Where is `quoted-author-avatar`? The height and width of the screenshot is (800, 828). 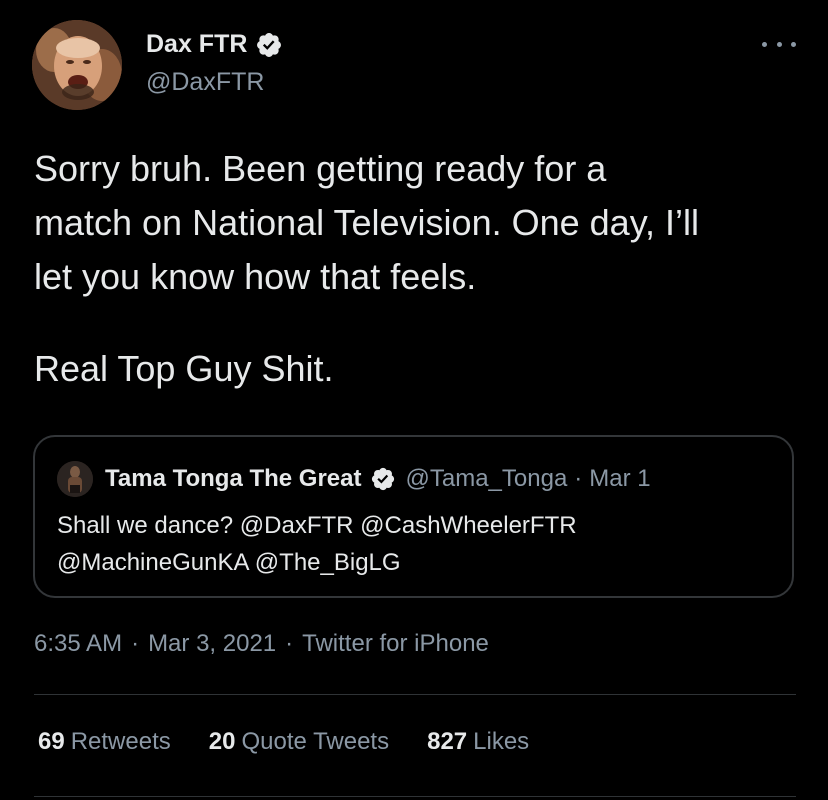
quoted-author-avatar is located at coordinates (75, 479).